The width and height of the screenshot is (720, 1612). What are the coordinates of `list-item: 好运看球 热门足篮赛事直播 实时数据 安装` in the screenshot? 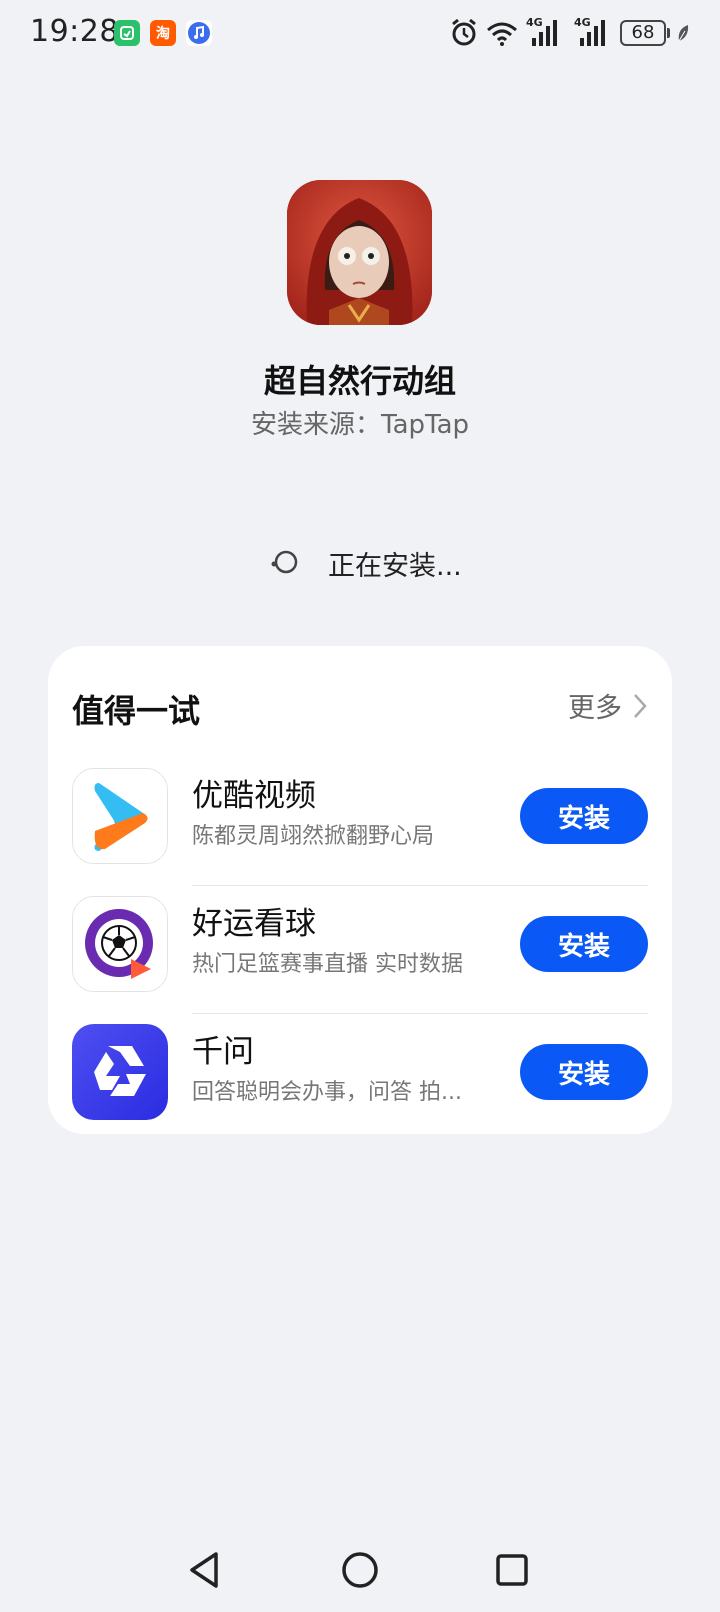 It's located at (360, 950).